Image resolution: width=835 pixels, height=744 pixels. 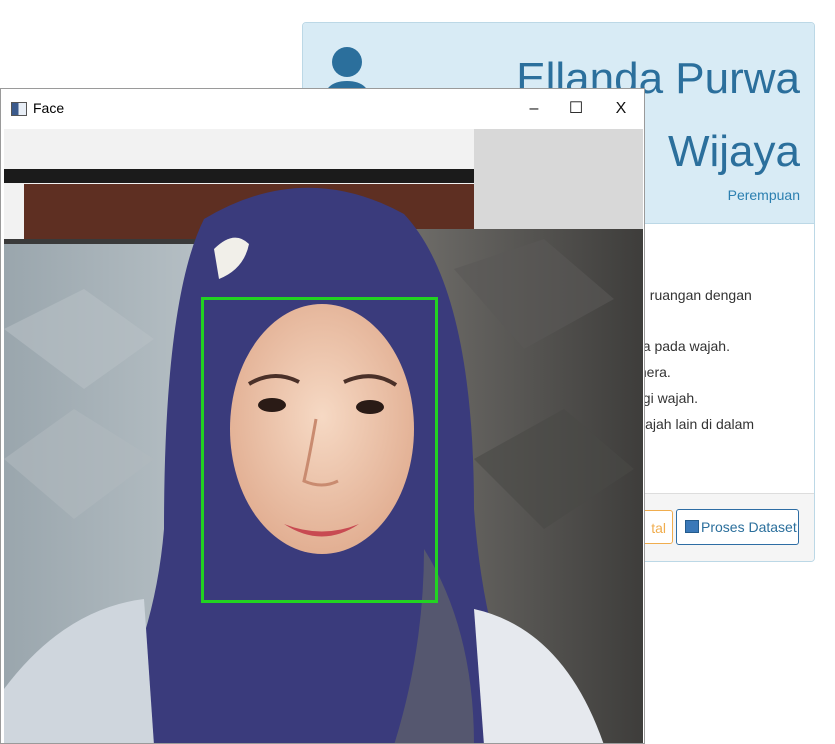 I want to click on image-icon, so click(x=692, y=526).